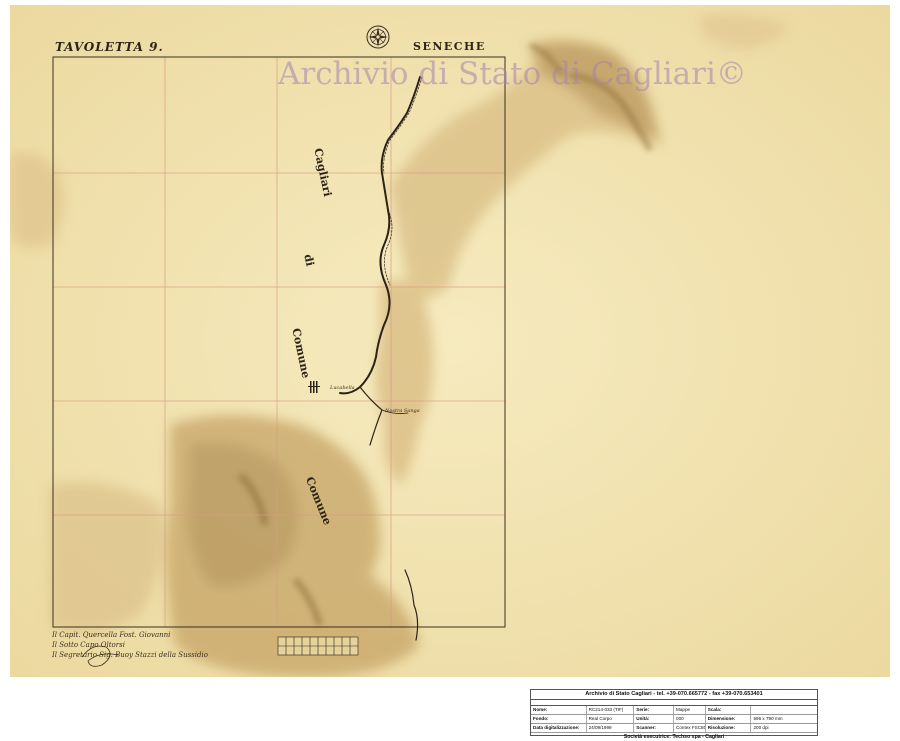 This screenshot has width=900, height=741. What do you see at coordinates (729, 710) in the screenshot?
I see `info-key: Scala:` at bounding box center [729, 710].